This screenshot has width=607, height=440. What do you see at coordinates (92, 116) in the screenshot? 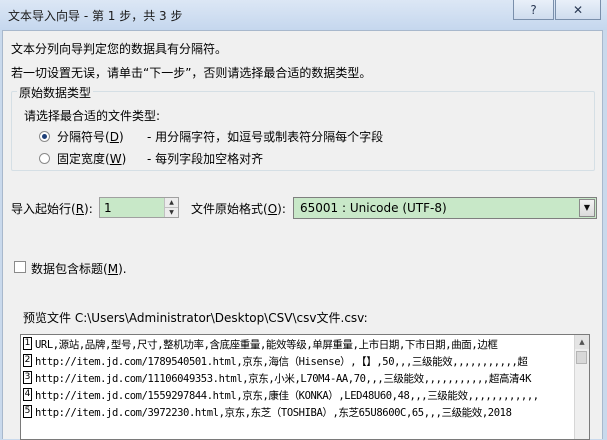
I see `file-type-prompt: 请选择最合适的文件类型:` at bounding box center [92, 116].